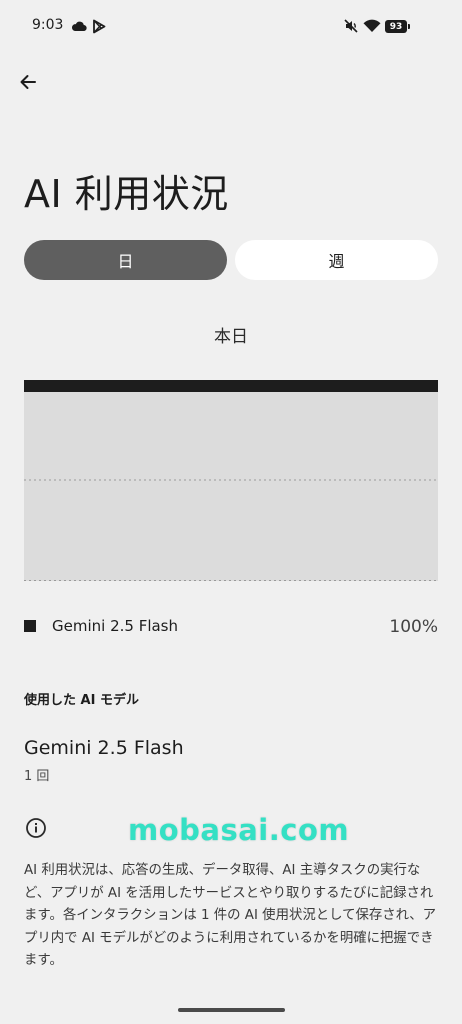 This screenshot has width=462, height=1024. I want to click on tab-day-label: 日, so click(125, 261).